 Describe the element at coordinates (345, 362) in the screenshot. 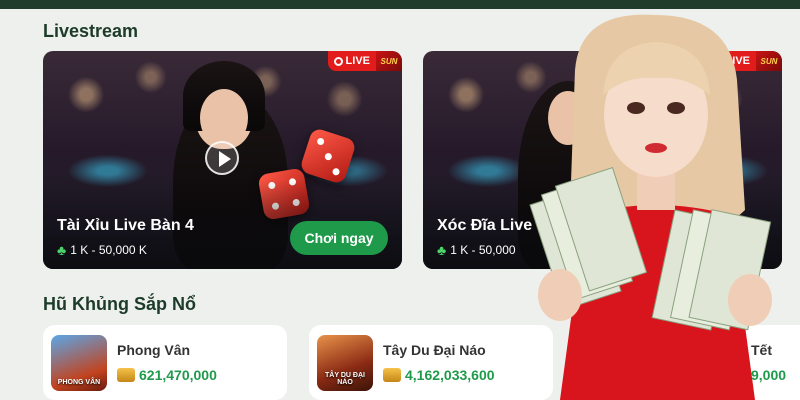

I see `game-thumbnail: TÂY DU ĐẠI NÁO` at that location.